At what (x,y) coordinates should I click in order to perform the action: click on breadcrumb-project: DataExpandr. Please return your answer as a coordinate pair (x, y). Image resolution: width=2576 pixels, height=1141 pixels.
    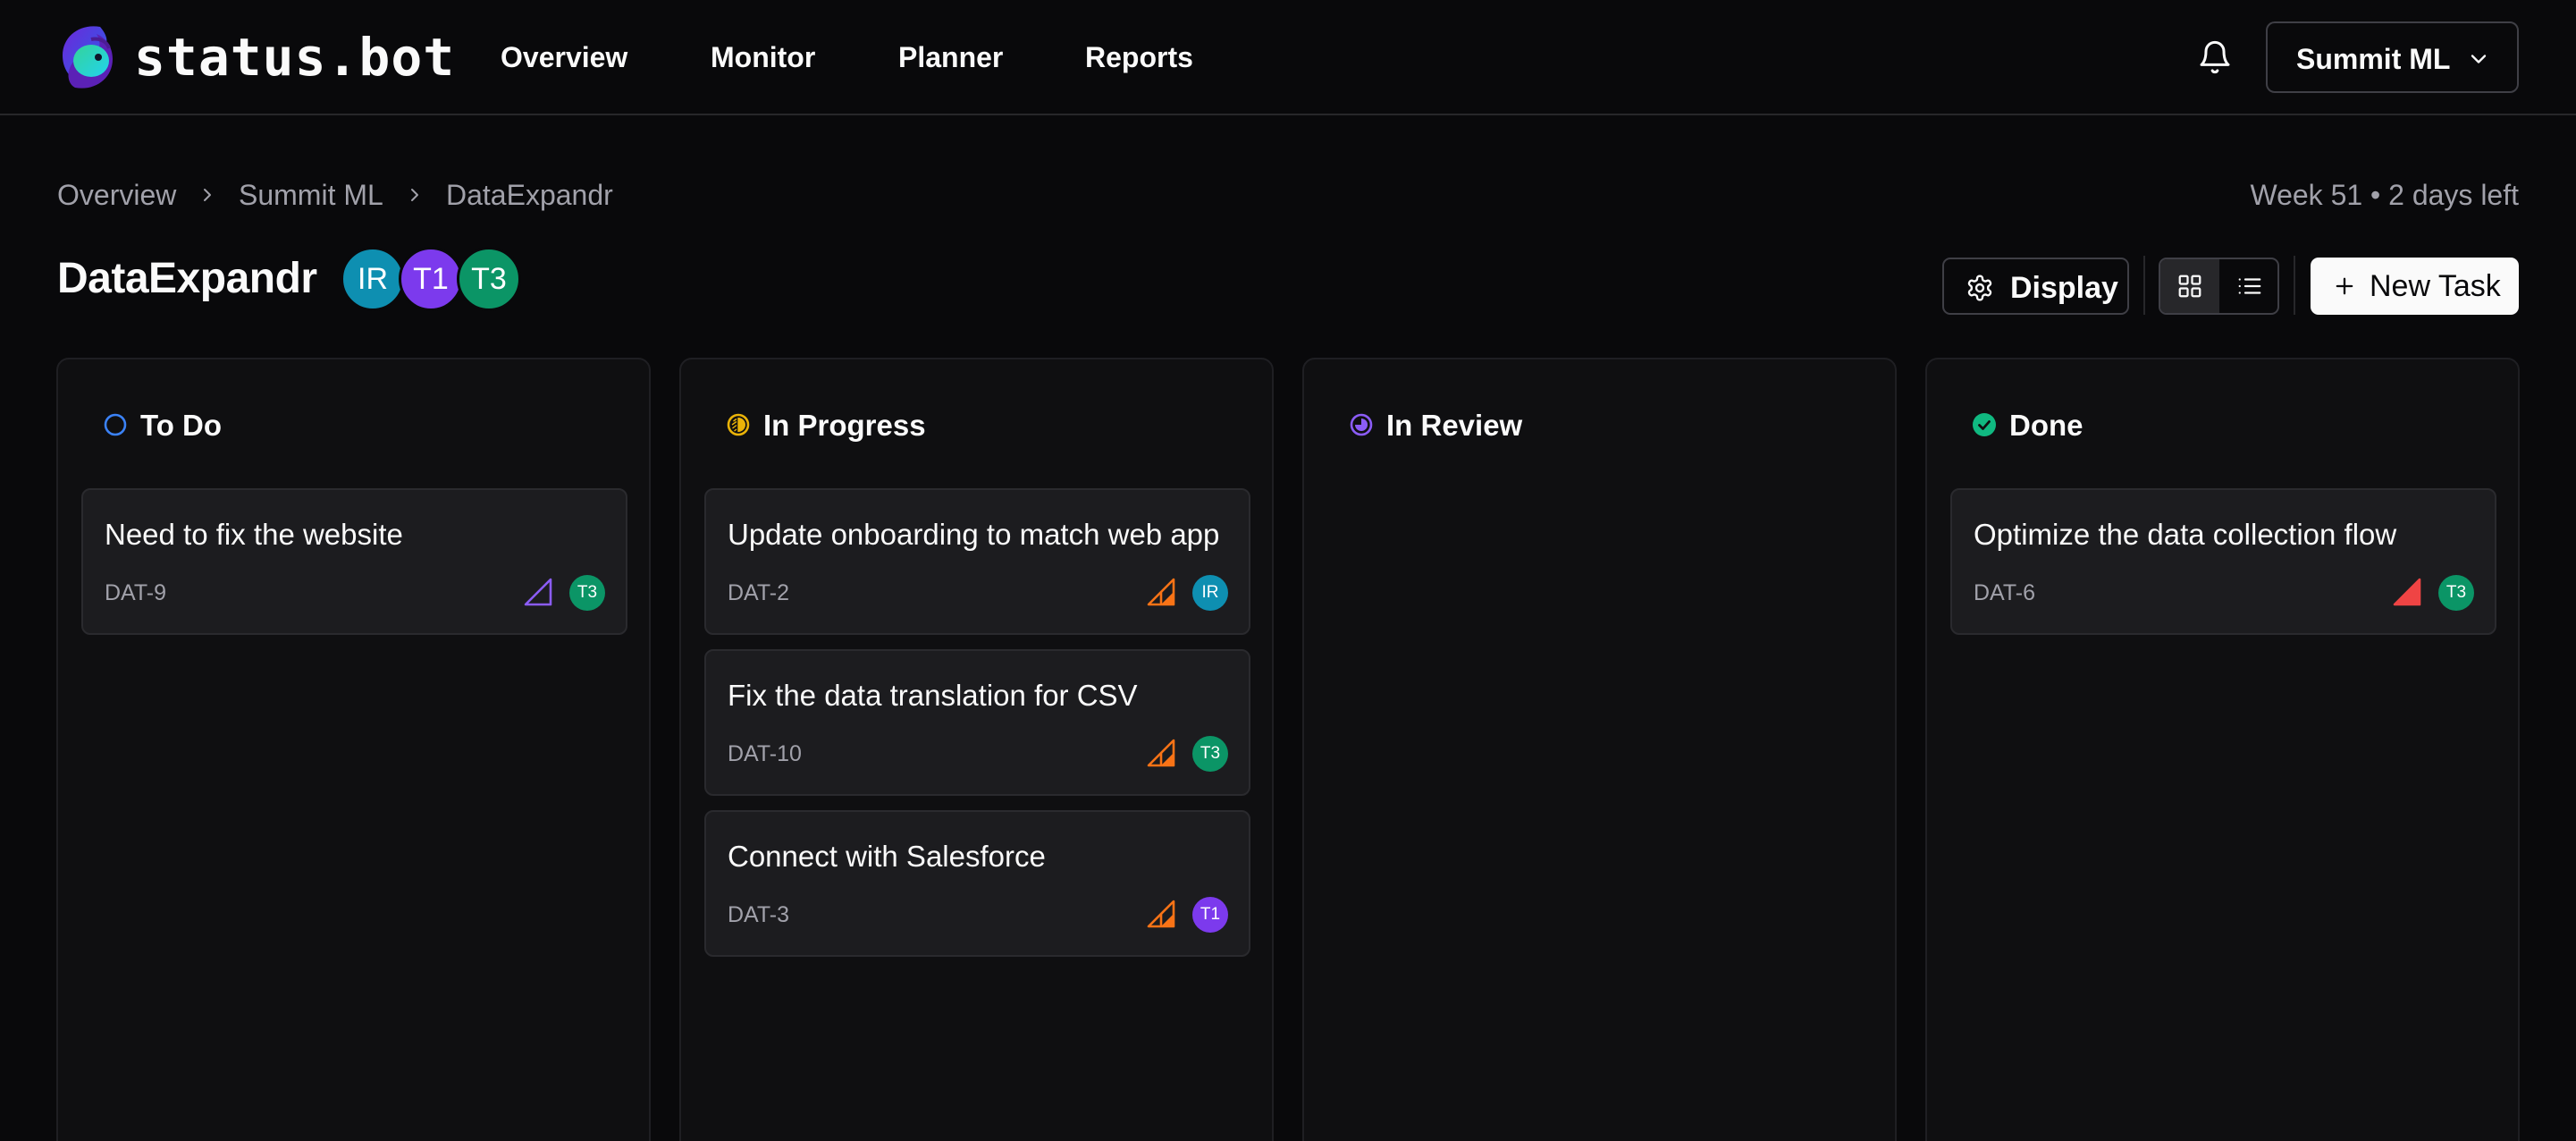
    Looking at the image, I should click on (530, 195).